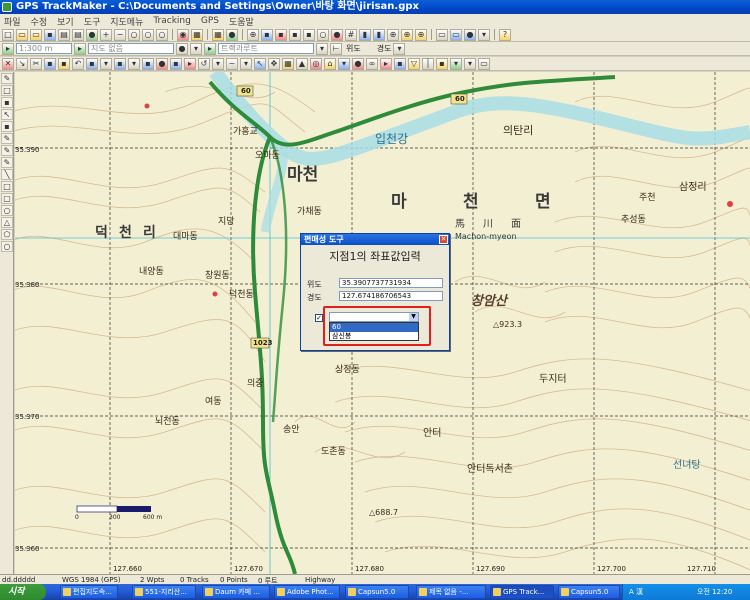 Image resolution: width=750 pixels, height=600 pixels. What do you see at coordinates (7, 174) in the screenshot?
I see `line-tool-icon: ╲` at bounding box center [7, 174].